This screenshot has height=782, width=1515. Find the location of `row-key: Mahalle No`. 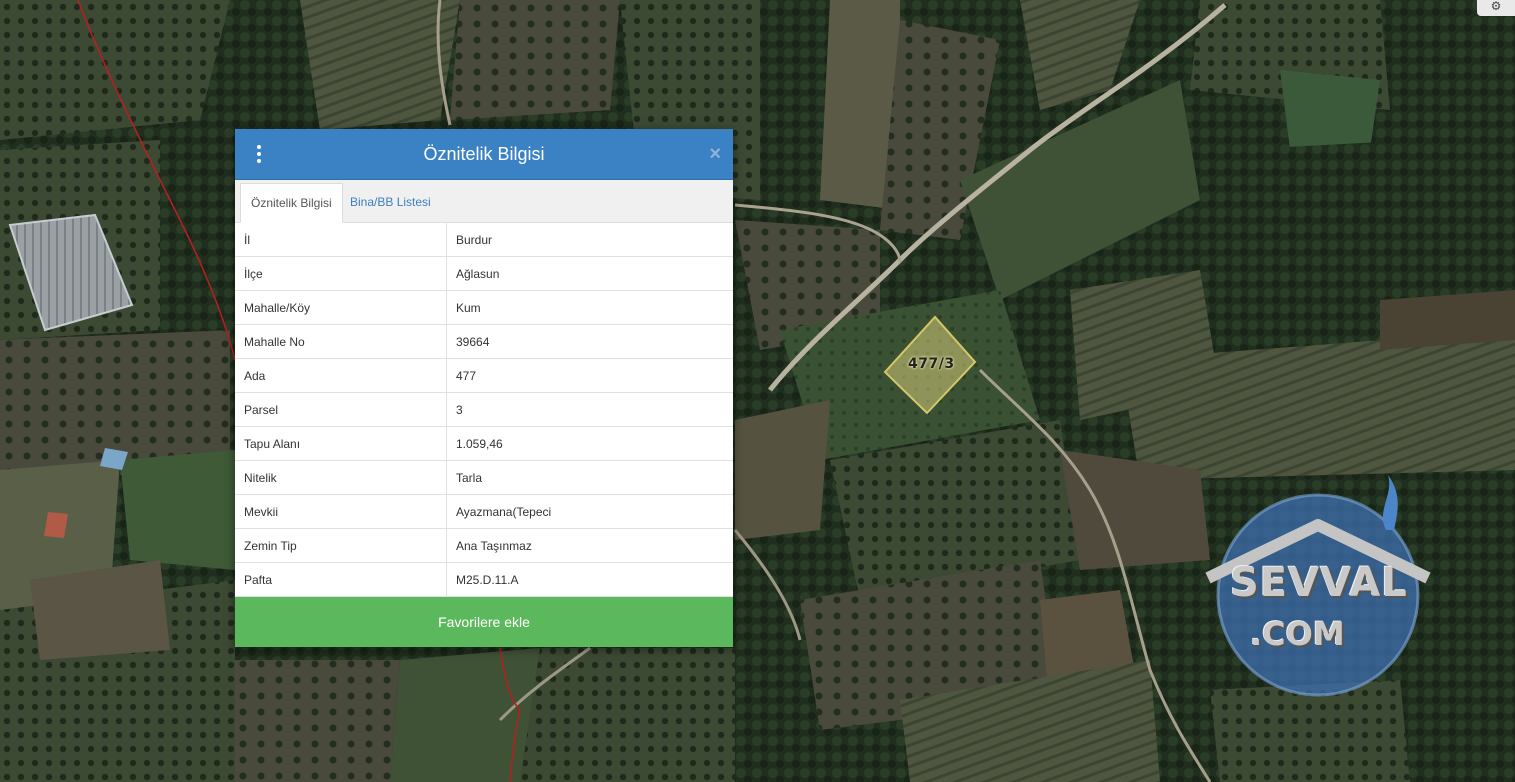

row-key: Mahalle No is located at coordinates (341, 341).